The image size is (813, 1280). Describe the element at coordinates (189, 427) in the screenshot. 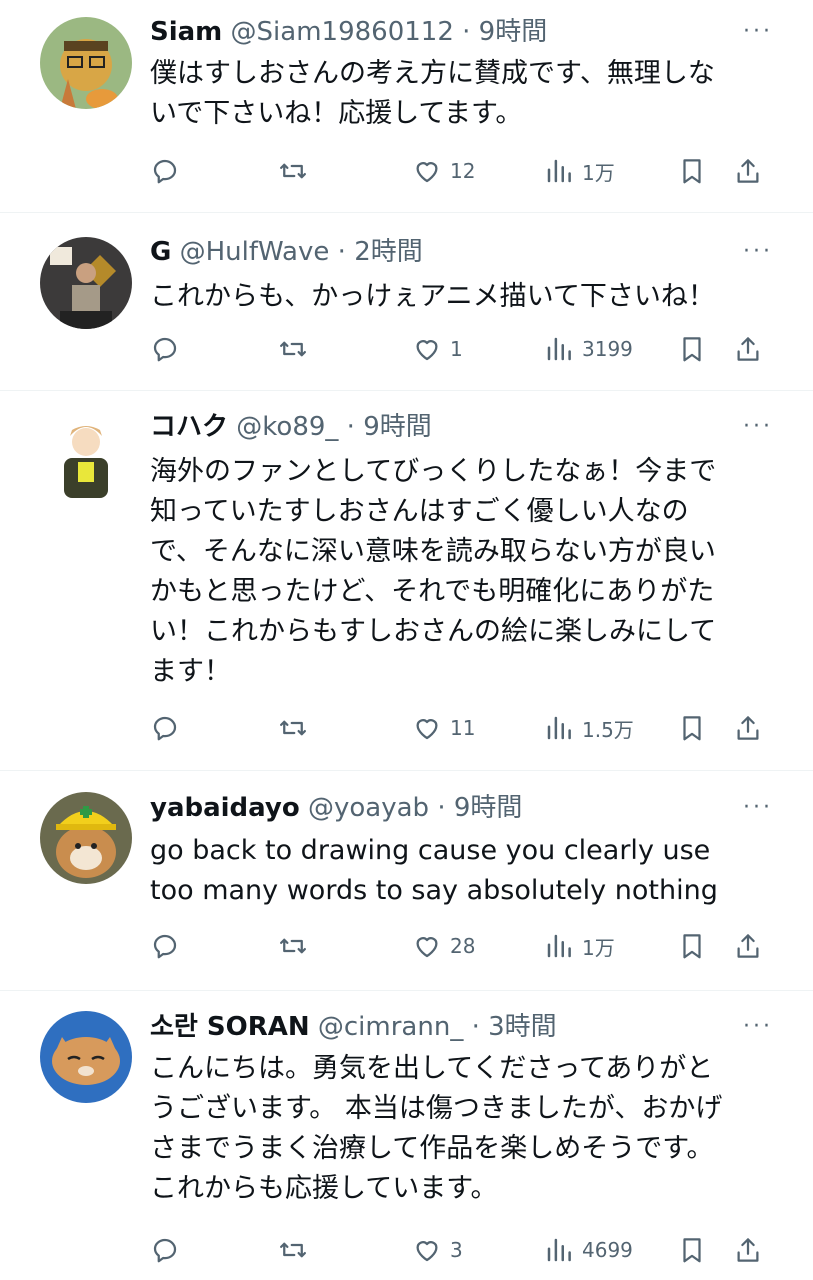

I see `display-name: コハク` at that location.